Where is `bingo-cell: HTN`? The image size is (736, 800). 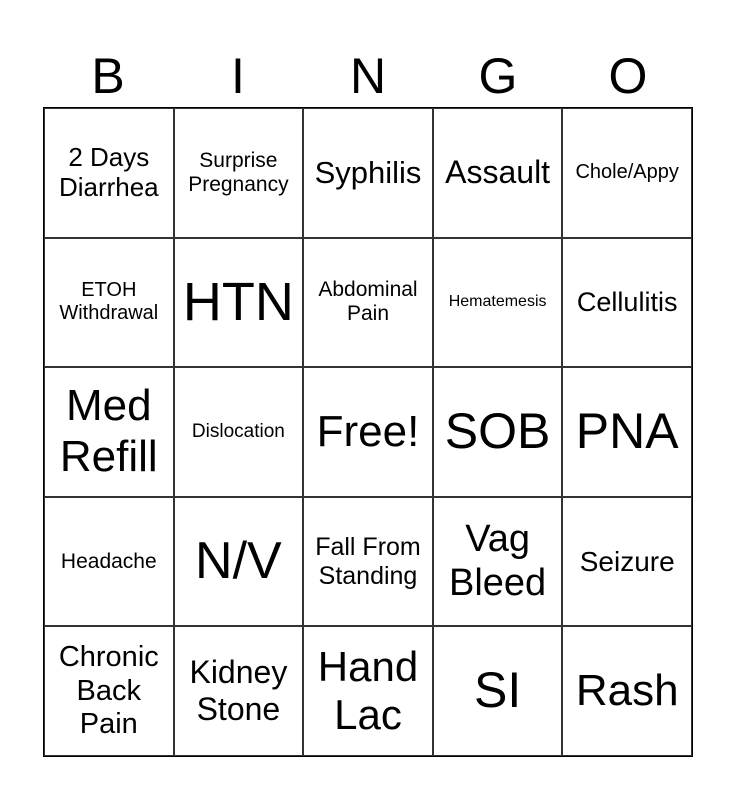
bingo-cell: HTN is located at coordinates (238, 302).